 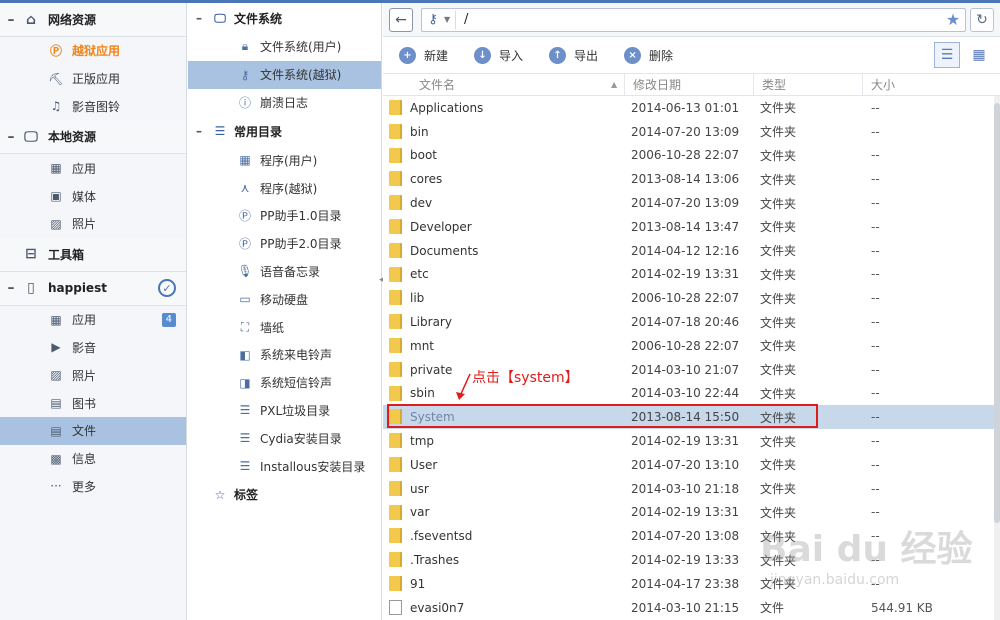 What do you see at coordinates (648, 55) in the screenshot?
I see `delete-button: × 删除` at bounding box center [648, 55].